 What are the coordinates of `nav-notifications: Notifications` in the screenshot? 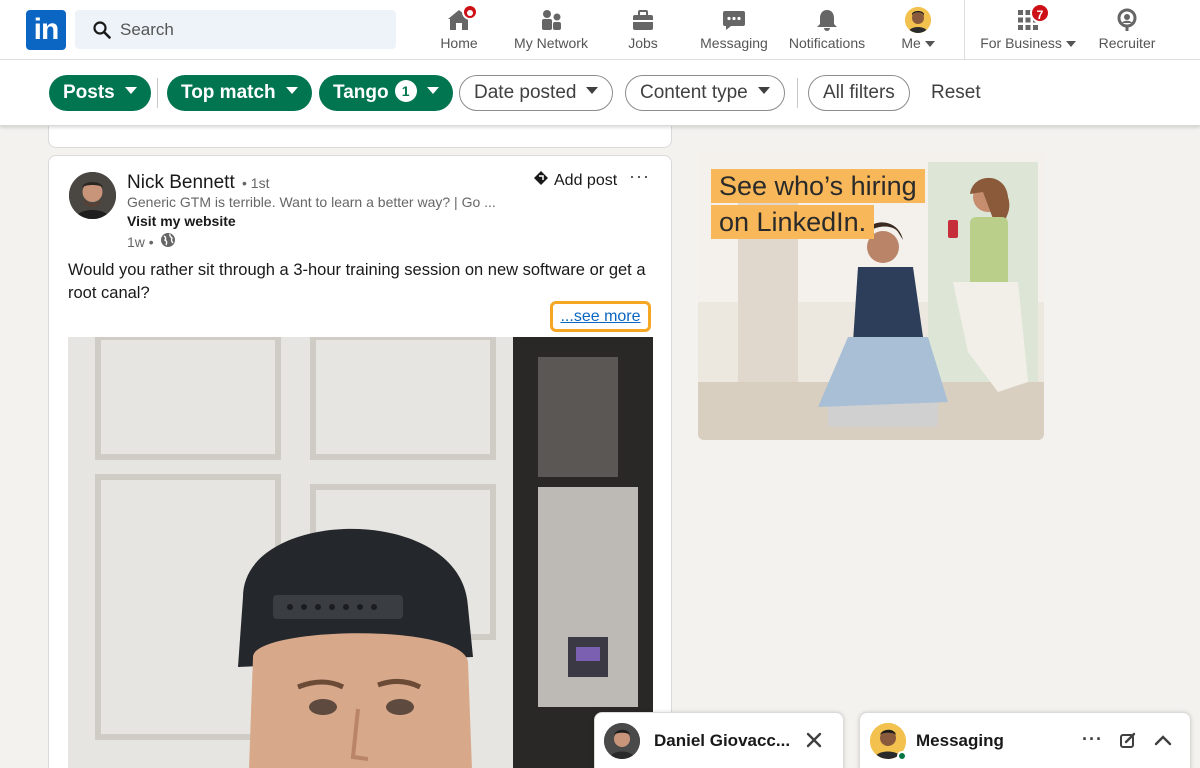 It's located at (827, 30).